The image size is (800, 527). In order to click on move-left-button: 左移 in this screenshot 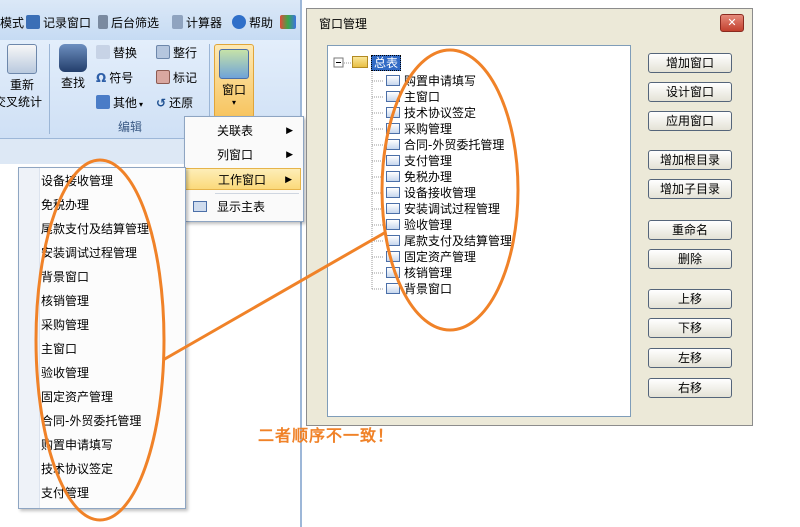, I will do `click(690, 358)`.